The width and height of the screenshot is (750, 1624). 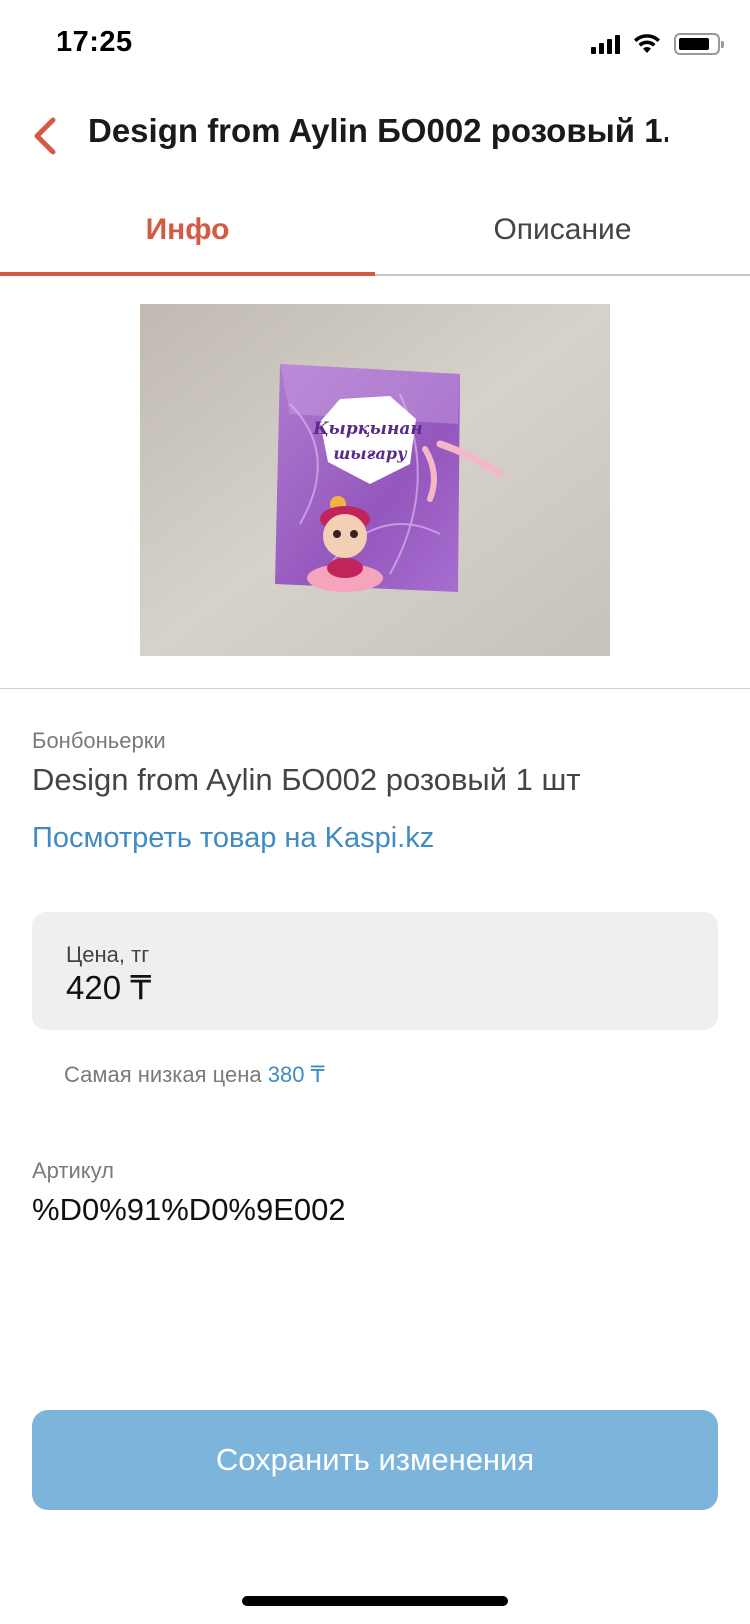 I want to click on product-category: Бонбоньерки, so click(x=99, y=740).